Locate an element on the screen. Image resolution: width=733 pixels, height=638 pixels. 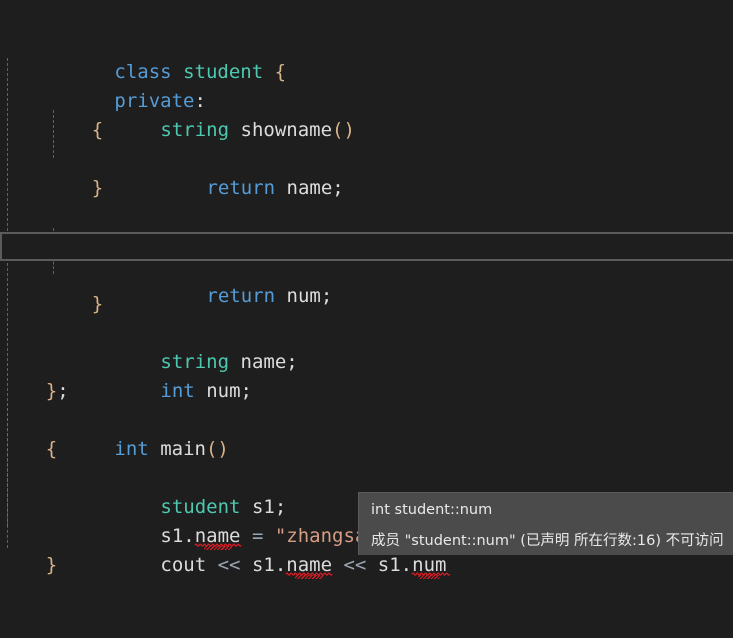
code-line-10: } is located at coordinates (366, 288).